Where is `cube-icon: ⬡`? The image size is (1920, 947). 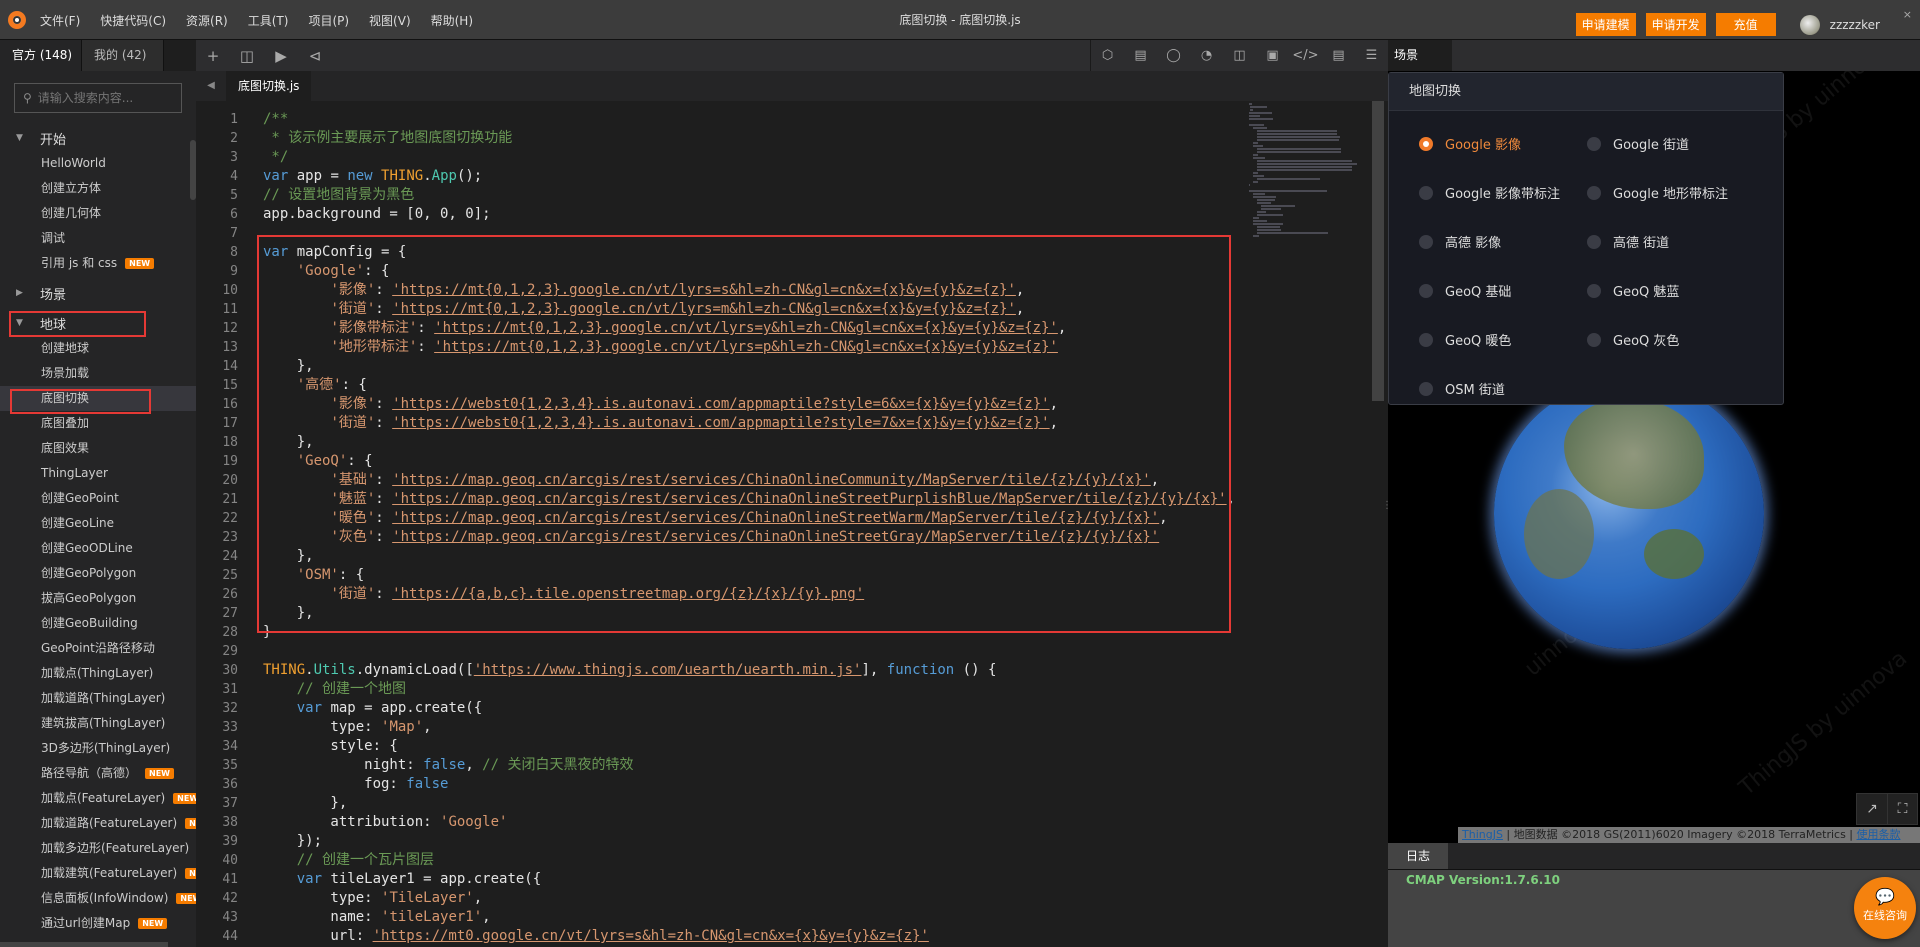 cube-icon: ⬡ is located at coordinates (1107, 55).